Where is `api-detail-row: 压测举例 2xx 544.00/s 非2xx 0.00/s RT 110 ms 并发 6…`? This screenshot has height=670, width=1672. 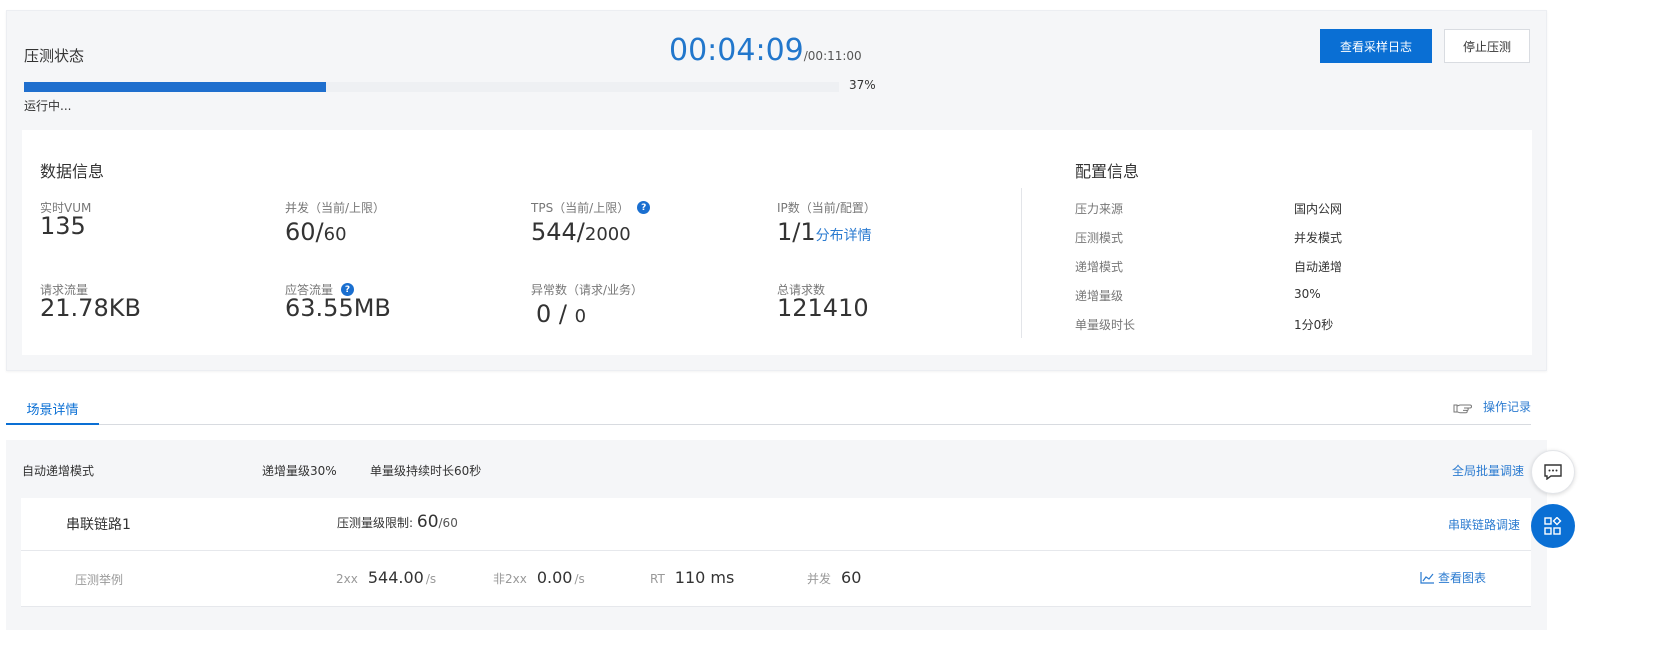 api-detail-row: 压测举例 2xx 544.00/s 非2xx 0.00/s RT 110 ms 并发 6… is located at coordinates (776, 579).